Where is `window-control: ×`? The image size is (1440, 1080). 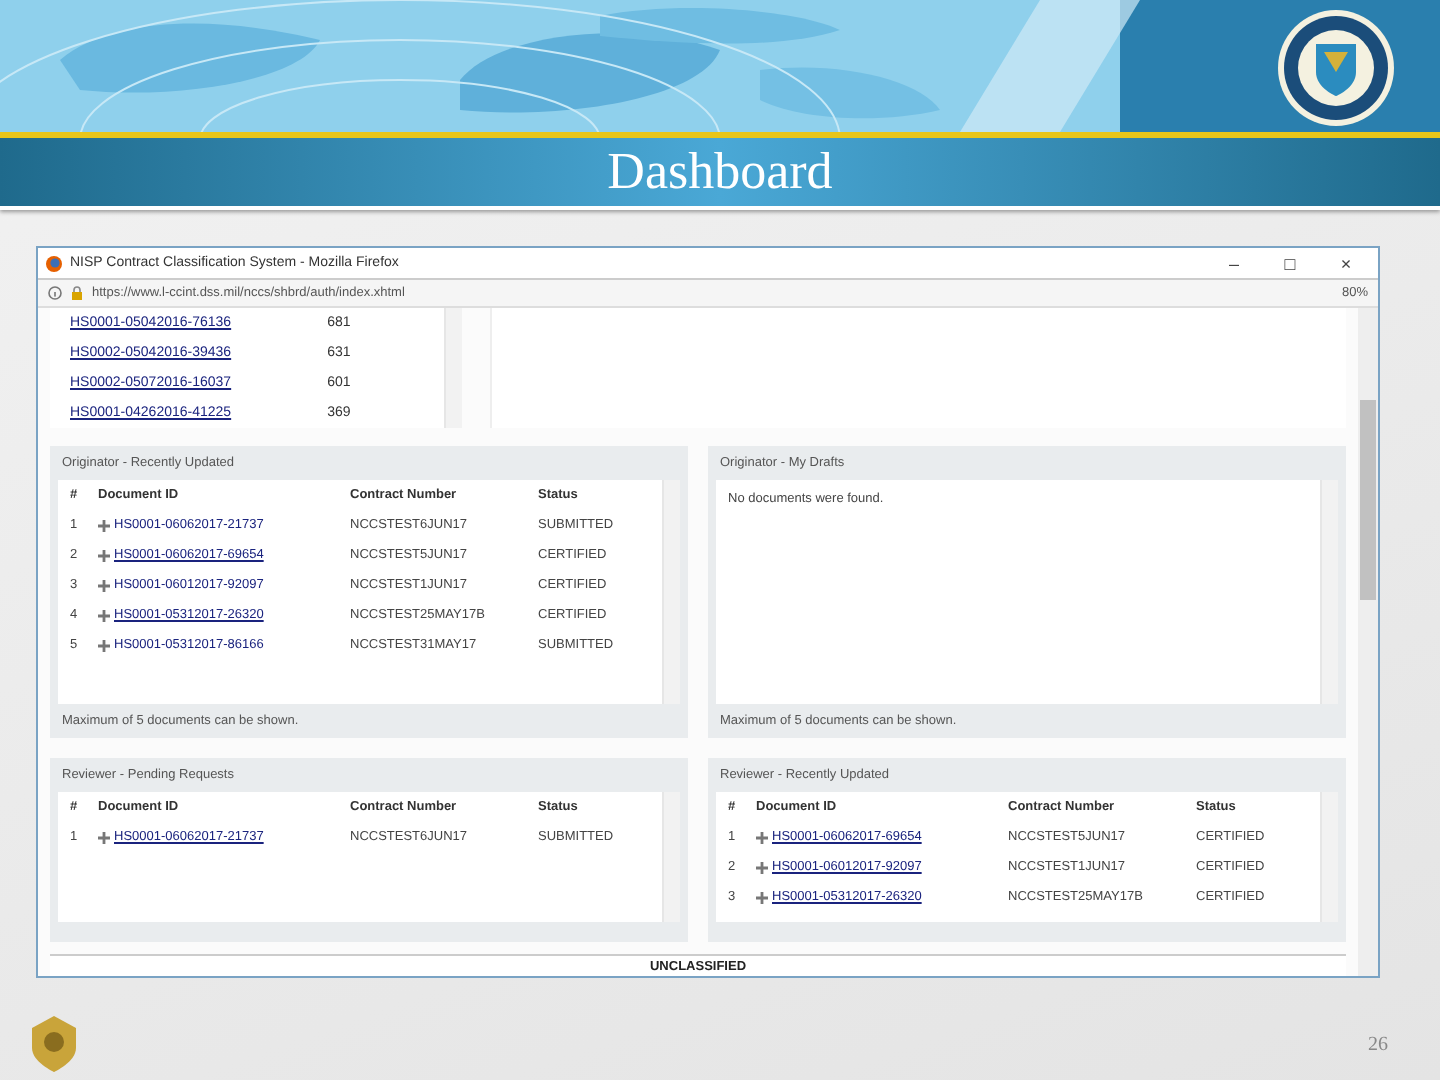 window-control: × is located at coordinates (1346, 263).